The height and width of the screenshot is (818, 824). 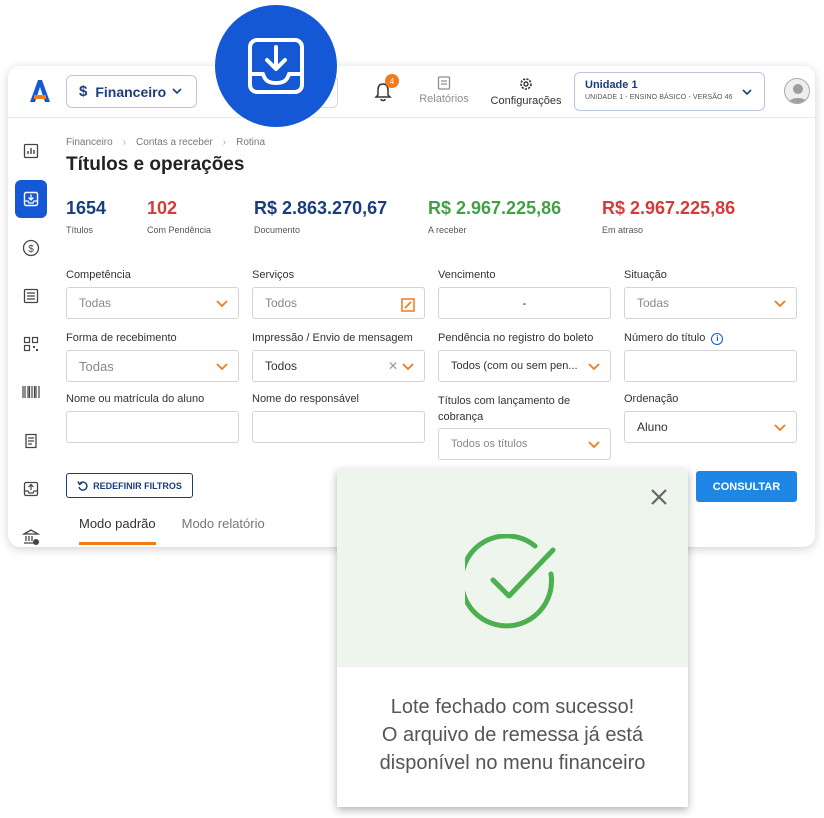 I want to click on stat-value: 1654, so click(x=86, y=208).